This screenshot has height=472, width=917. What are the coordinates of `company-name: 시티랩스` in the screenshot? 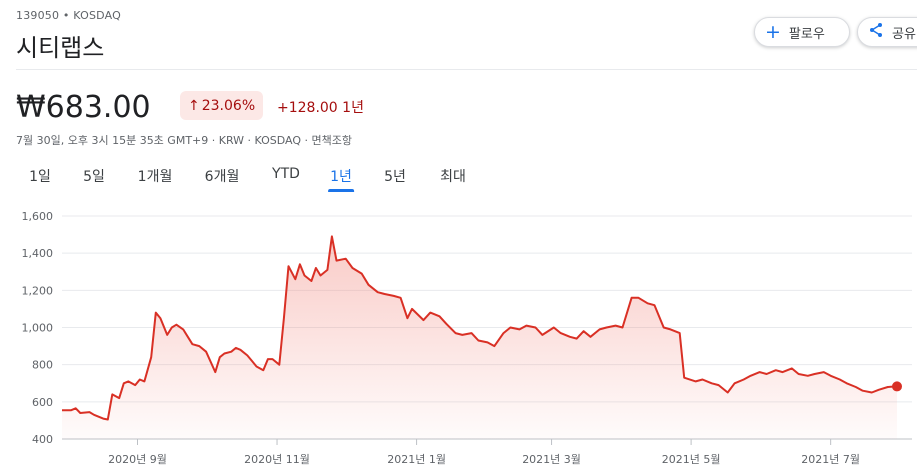 It's located at (60, 48).